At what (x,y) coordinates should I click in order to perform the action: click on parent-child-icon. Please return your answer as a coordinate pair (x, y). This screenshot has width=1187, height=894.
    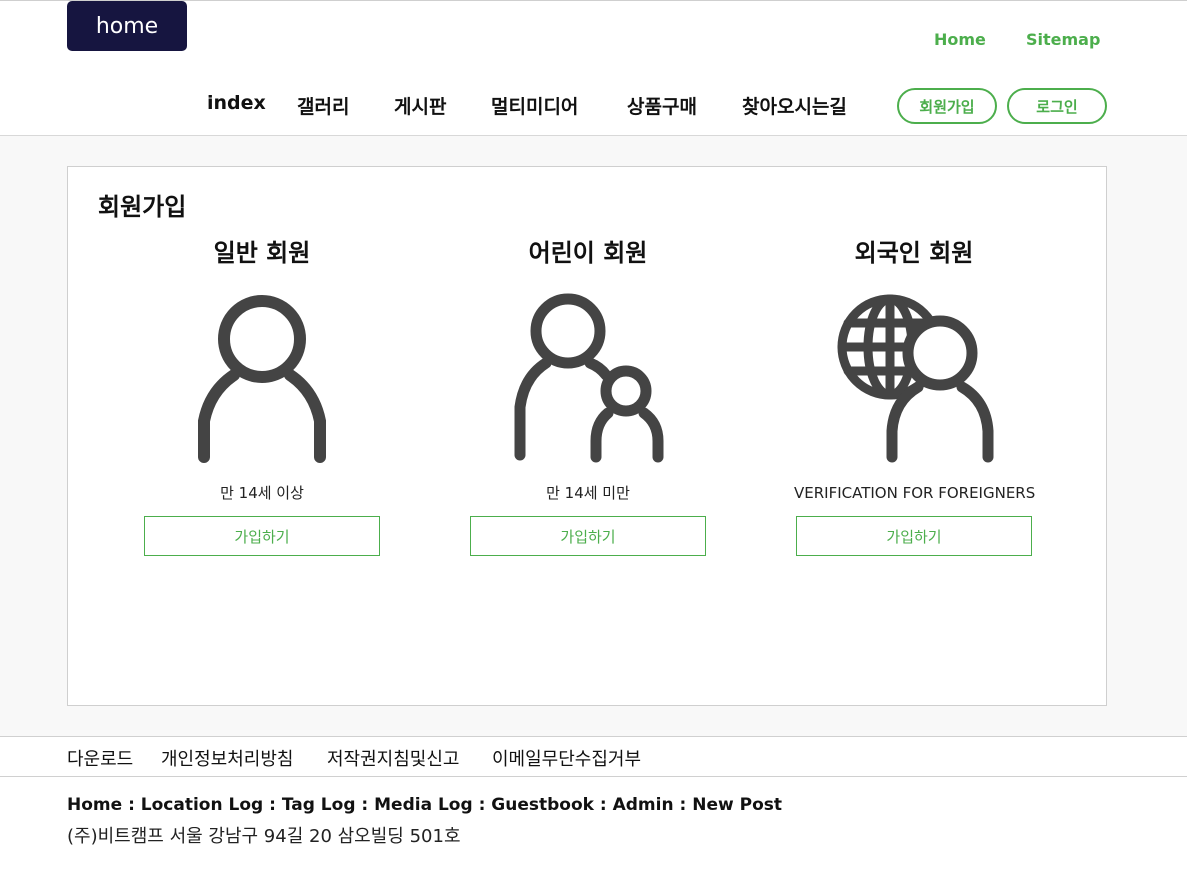
    Looking at the image, I should click on (588, 378).